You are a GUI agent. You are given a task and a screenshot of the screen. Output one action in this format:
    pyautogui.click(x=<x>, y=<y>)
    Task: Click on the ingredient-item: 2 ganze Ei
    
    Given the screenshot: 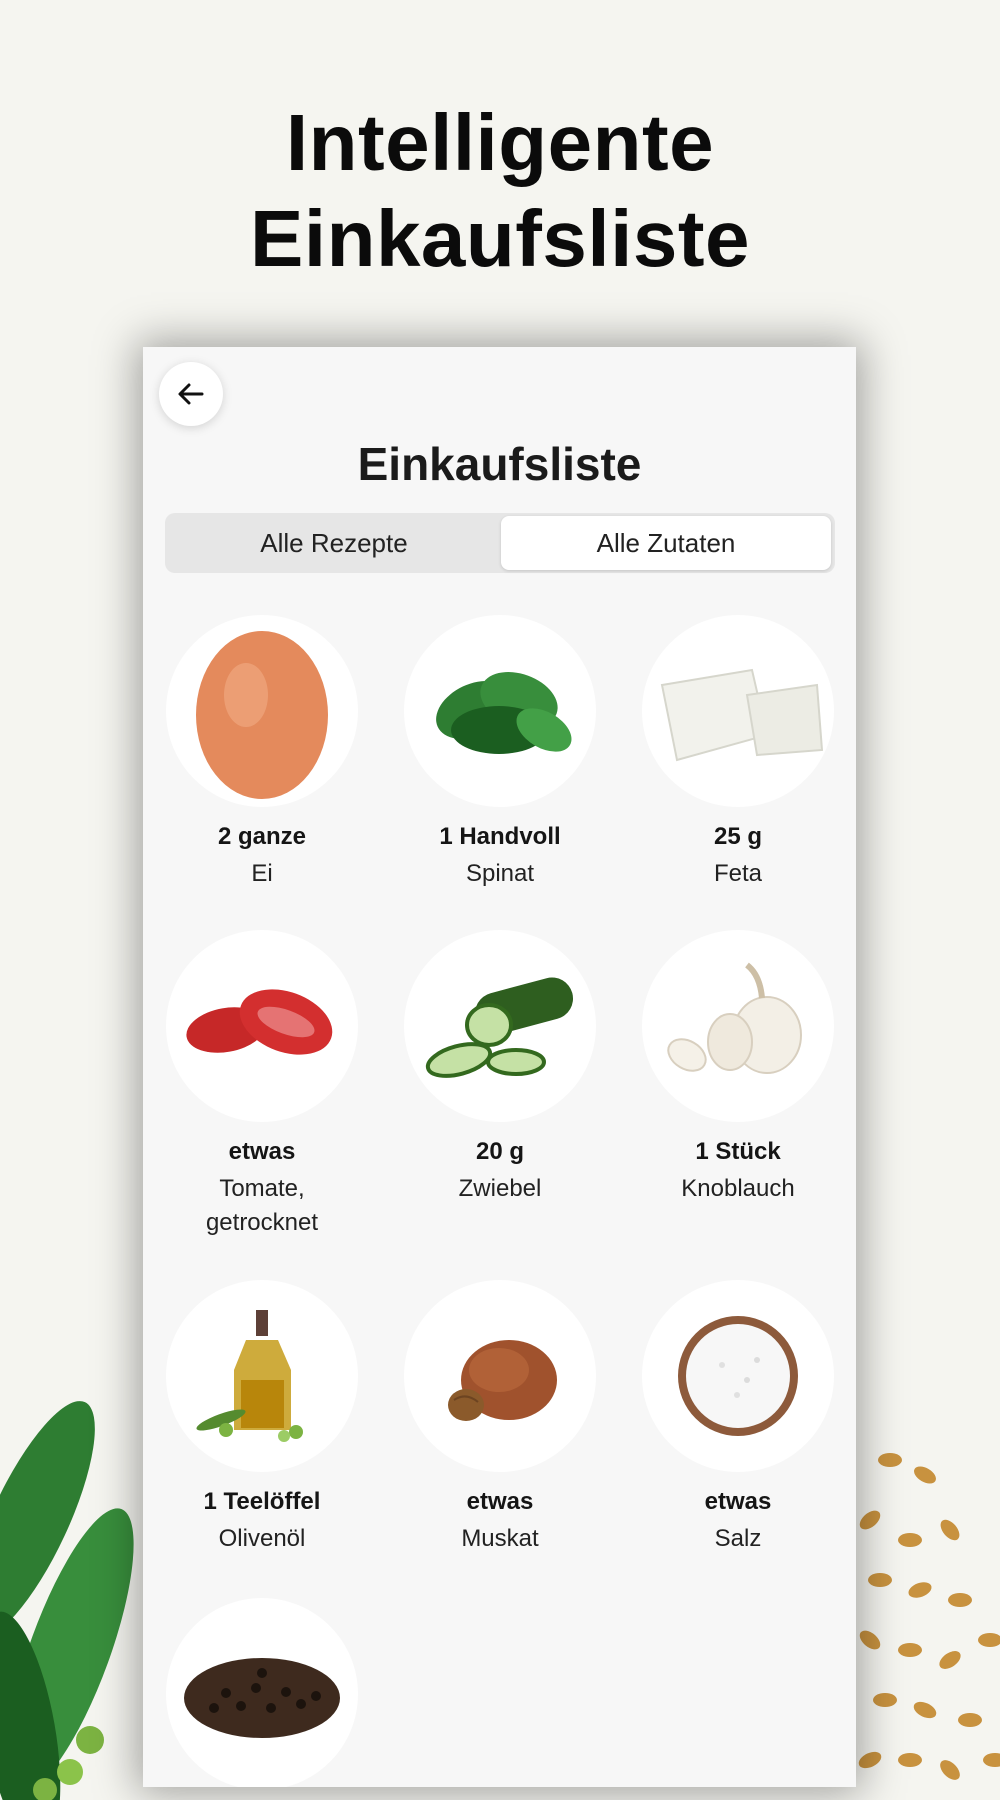 What is the action you would take?
    pyautogui.click(x=262, y=753)
    